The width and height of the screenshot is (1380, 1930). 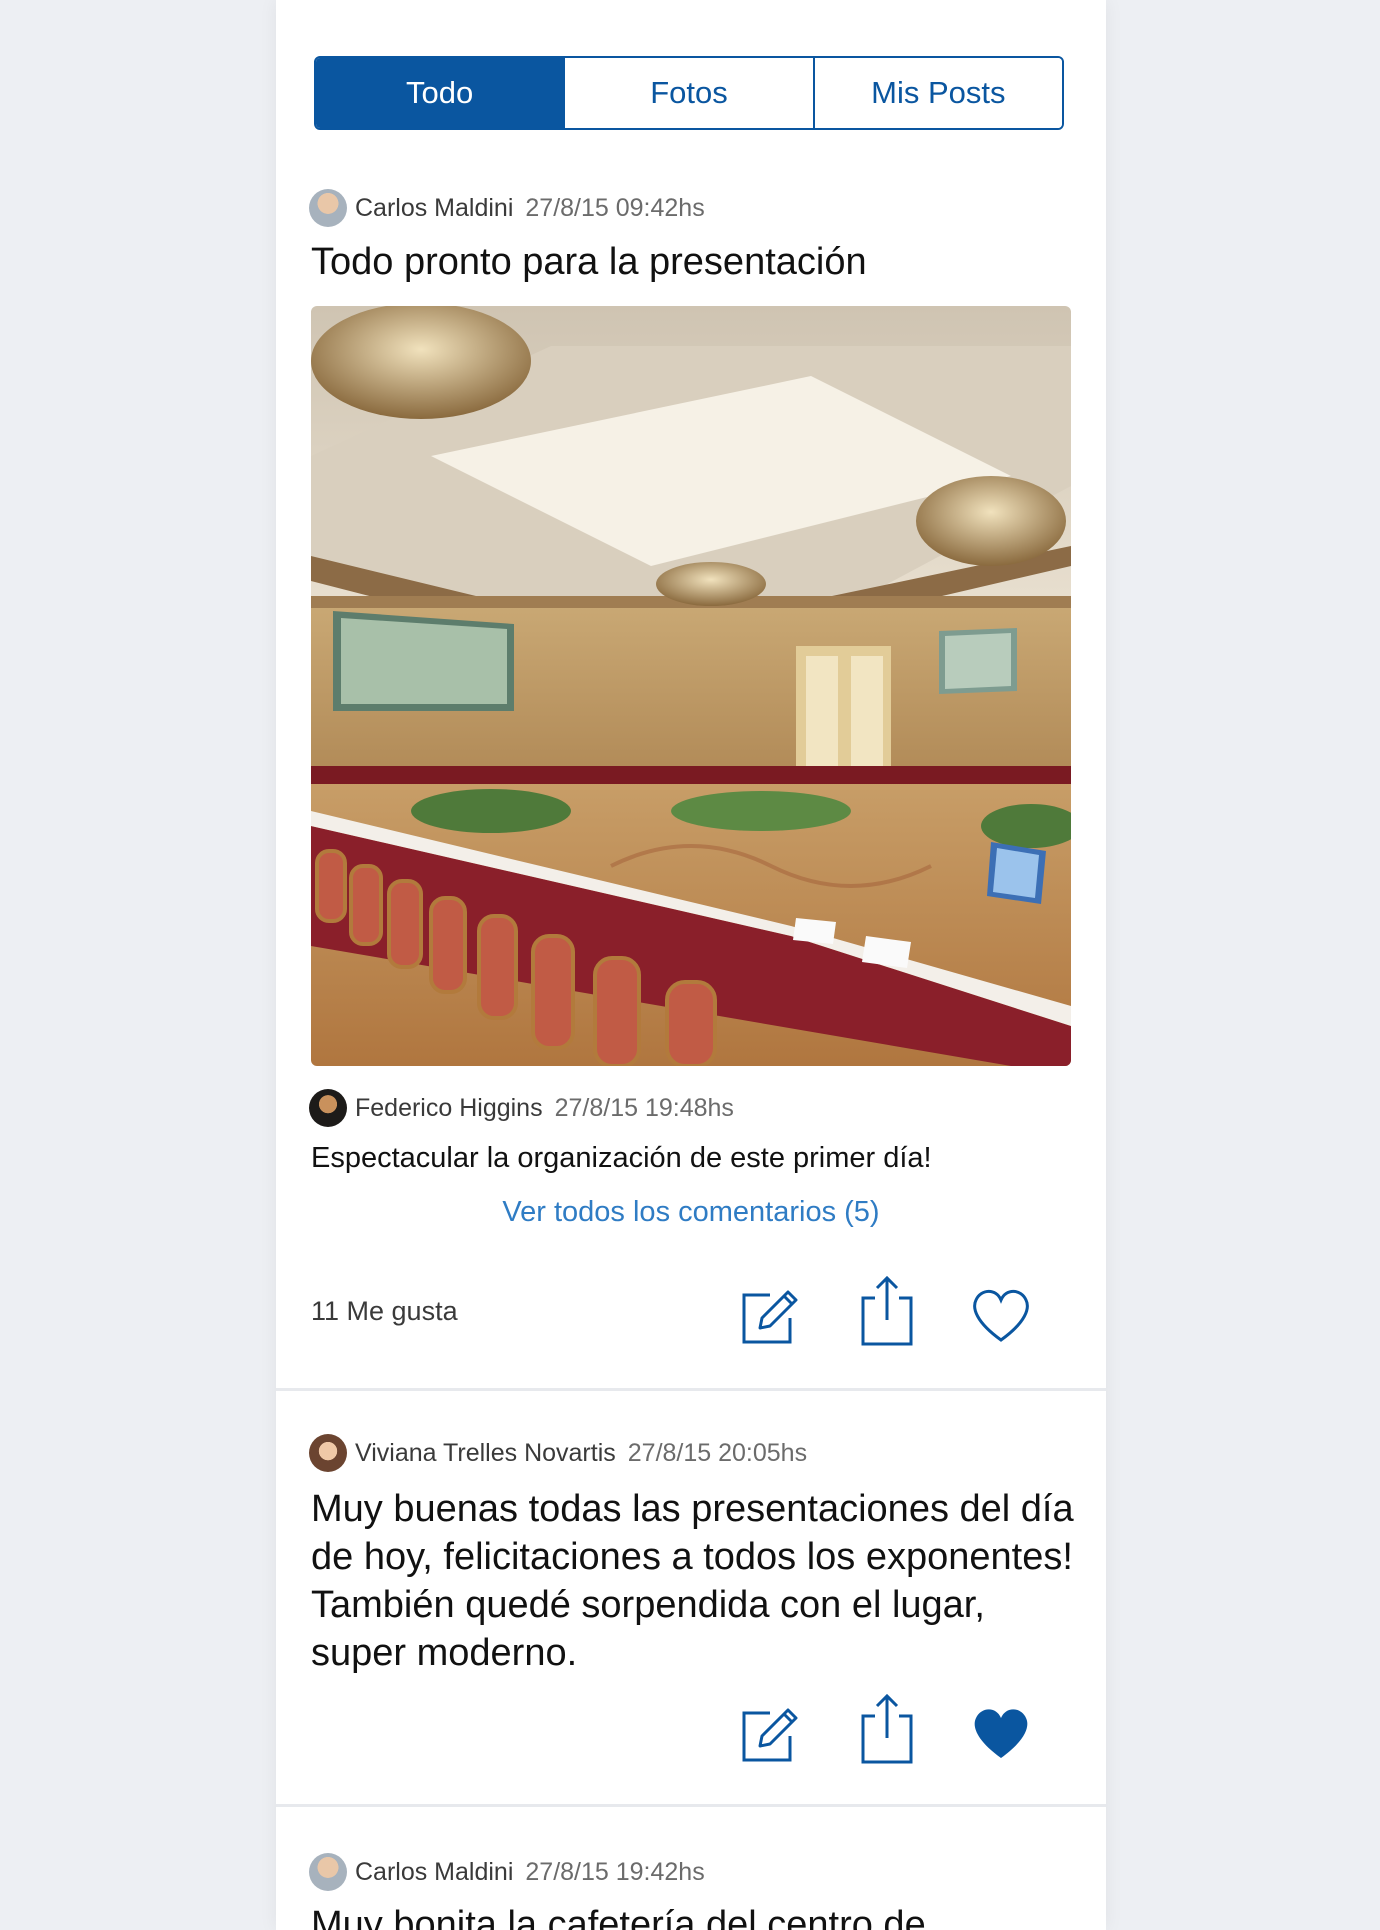 What do you see at coordinates (717, 1452) in the screenshot?
I see `post-time: 27/8/15 20:05hs` at bounding box center [717, 1452].